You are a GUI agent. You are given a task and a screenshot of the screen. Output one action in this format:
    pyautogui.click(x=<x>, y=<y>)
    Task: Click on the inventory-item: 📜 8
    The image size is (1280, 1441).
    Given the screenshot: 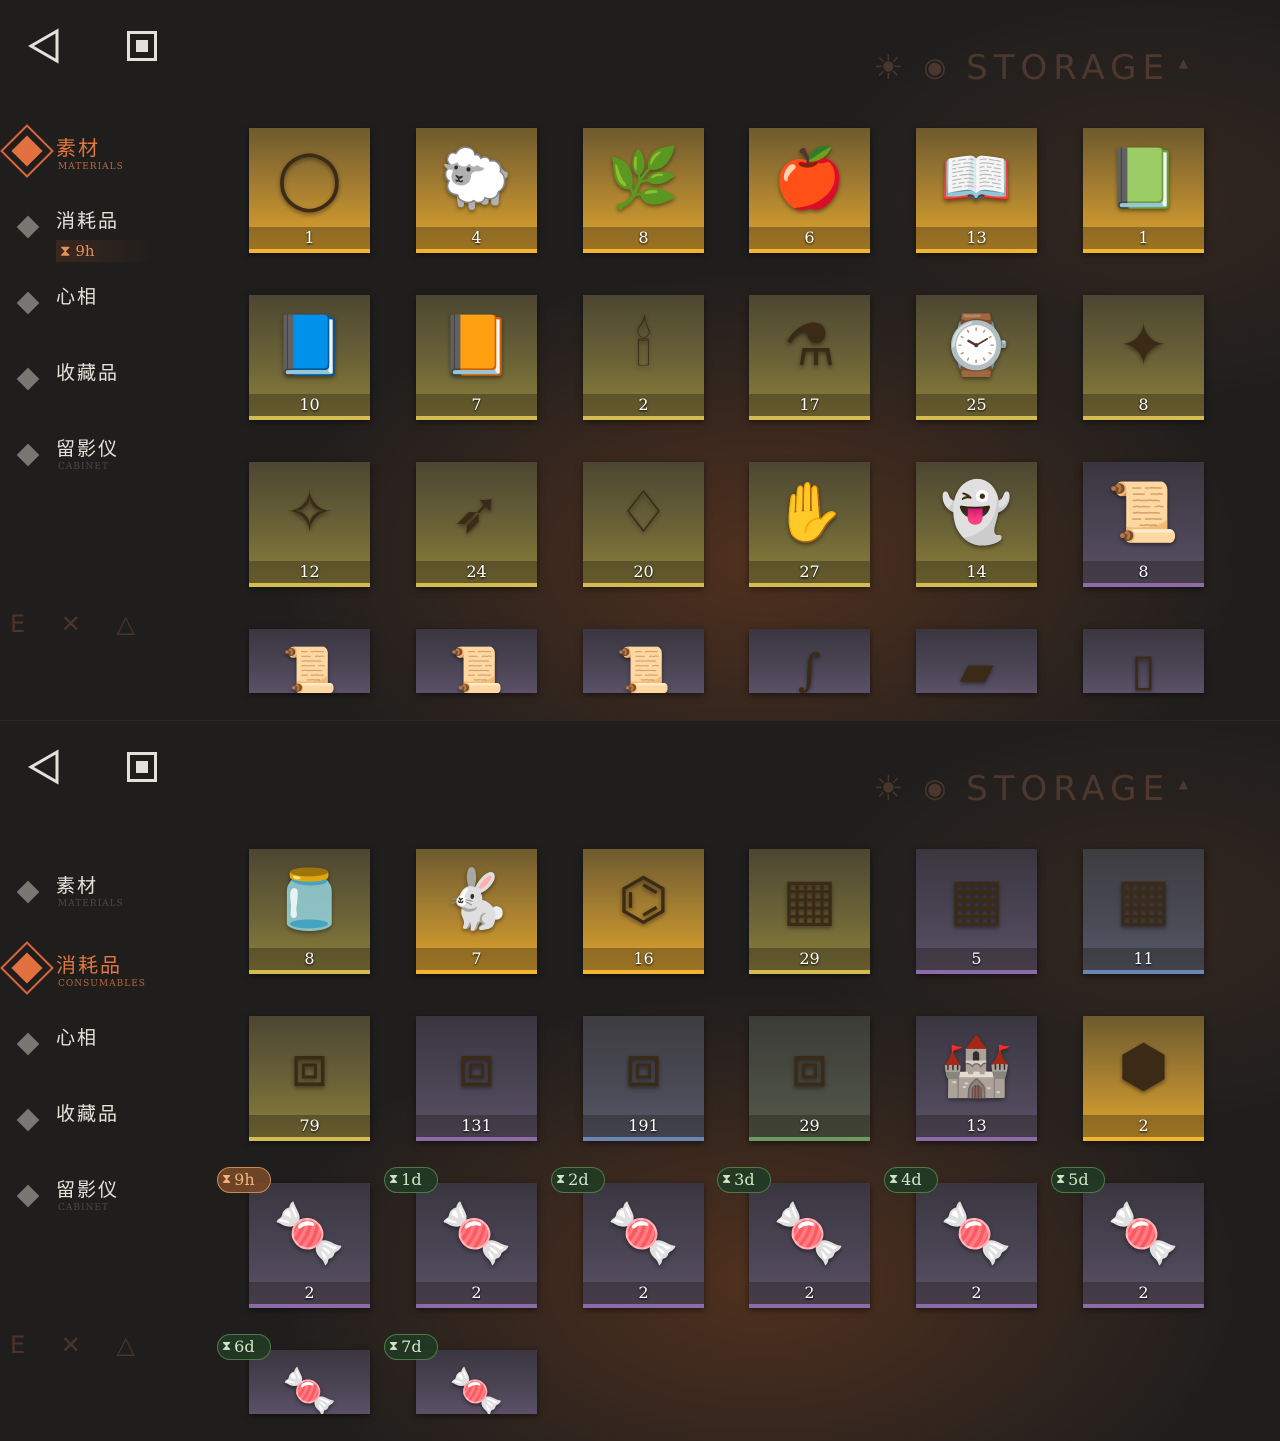 What is the action you would take?
    pyautogui.click(x=1143, y=524)
    